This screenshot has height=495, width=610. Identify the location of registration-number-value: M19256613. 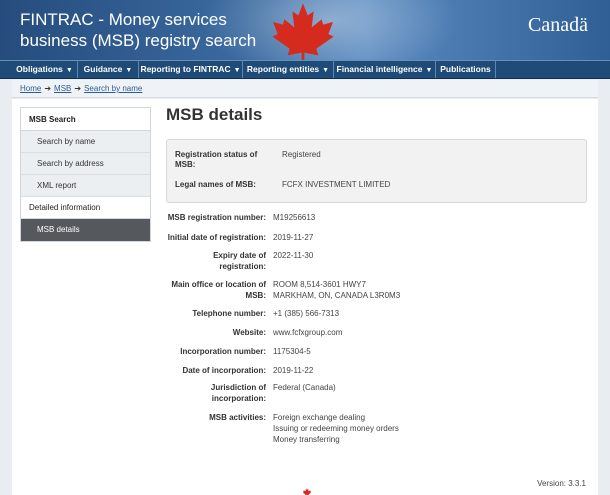
(294, 217).